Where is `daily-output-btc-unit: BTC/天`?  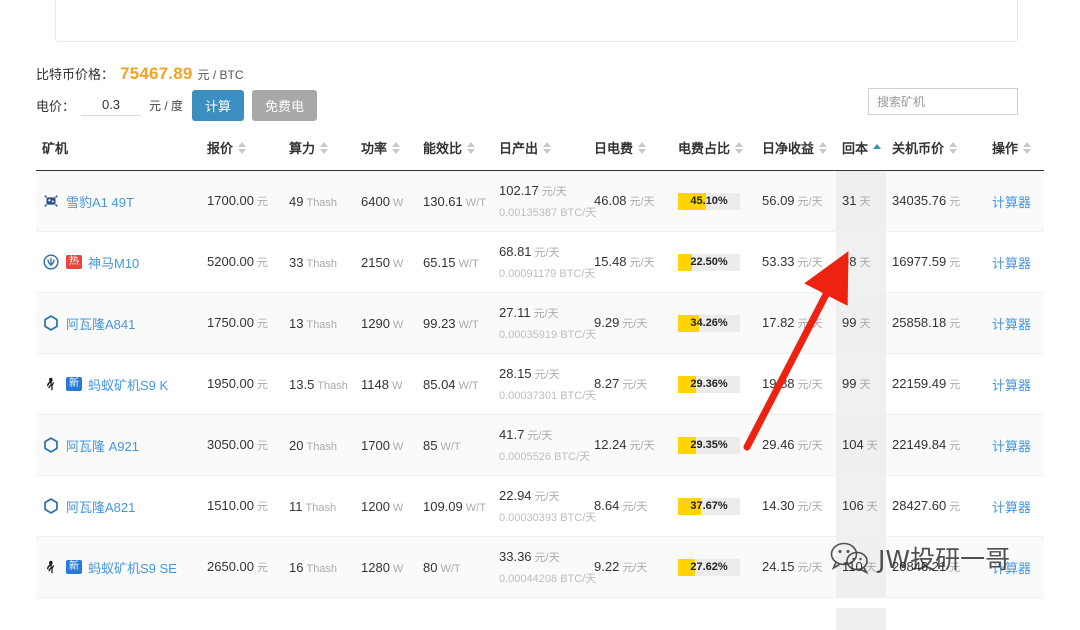
daily-output-btc-unit: BTC/天 is located at coordinates (577, 273).